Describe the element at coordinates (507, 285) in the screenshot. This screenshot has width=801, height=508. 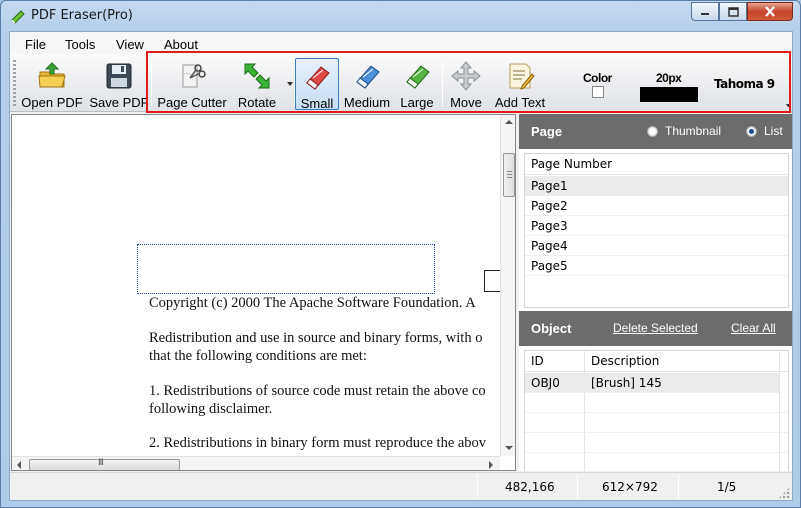
I see `vertical-scrollbar` at that location.